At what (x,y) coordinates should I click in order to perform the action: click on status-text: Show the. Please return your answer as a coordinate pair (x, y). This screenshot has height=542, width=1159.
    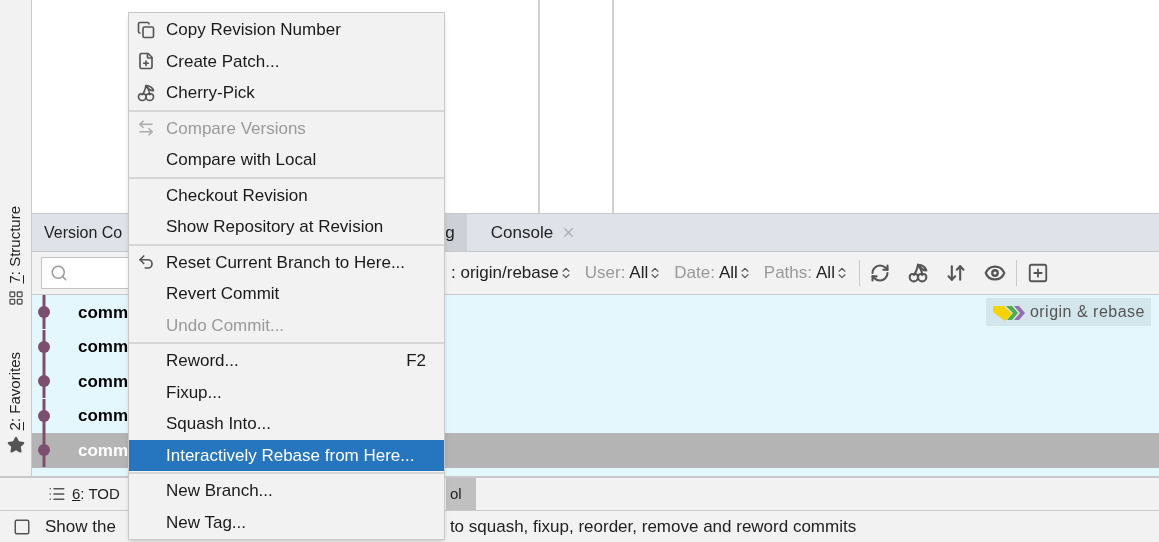
    Looking at the image, I should click on (80, 526).